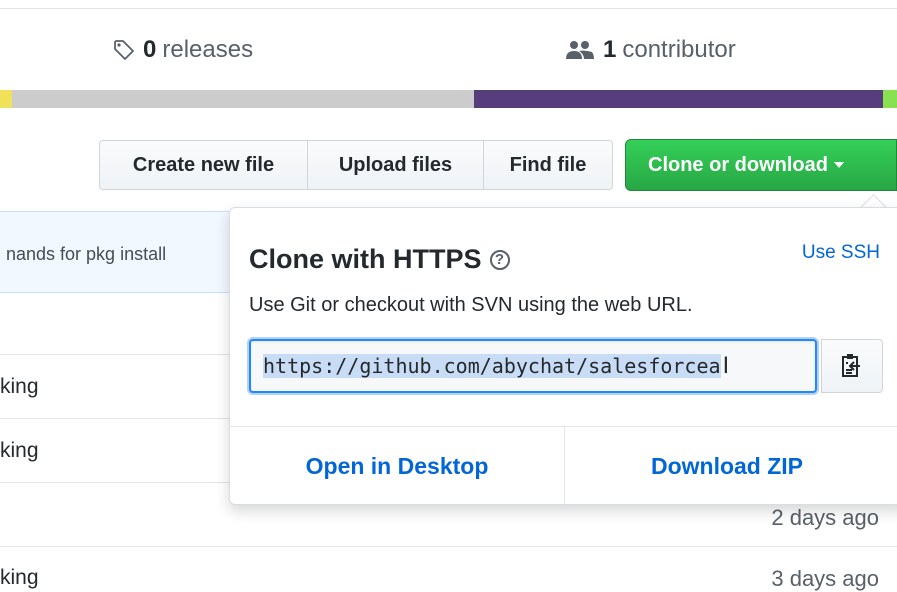 The width and height of the screenshot is (897, 592). Describe the element at coordinates (841, 253) in the screenshot. I see `use-ssh-link: Use SSH` at that location.